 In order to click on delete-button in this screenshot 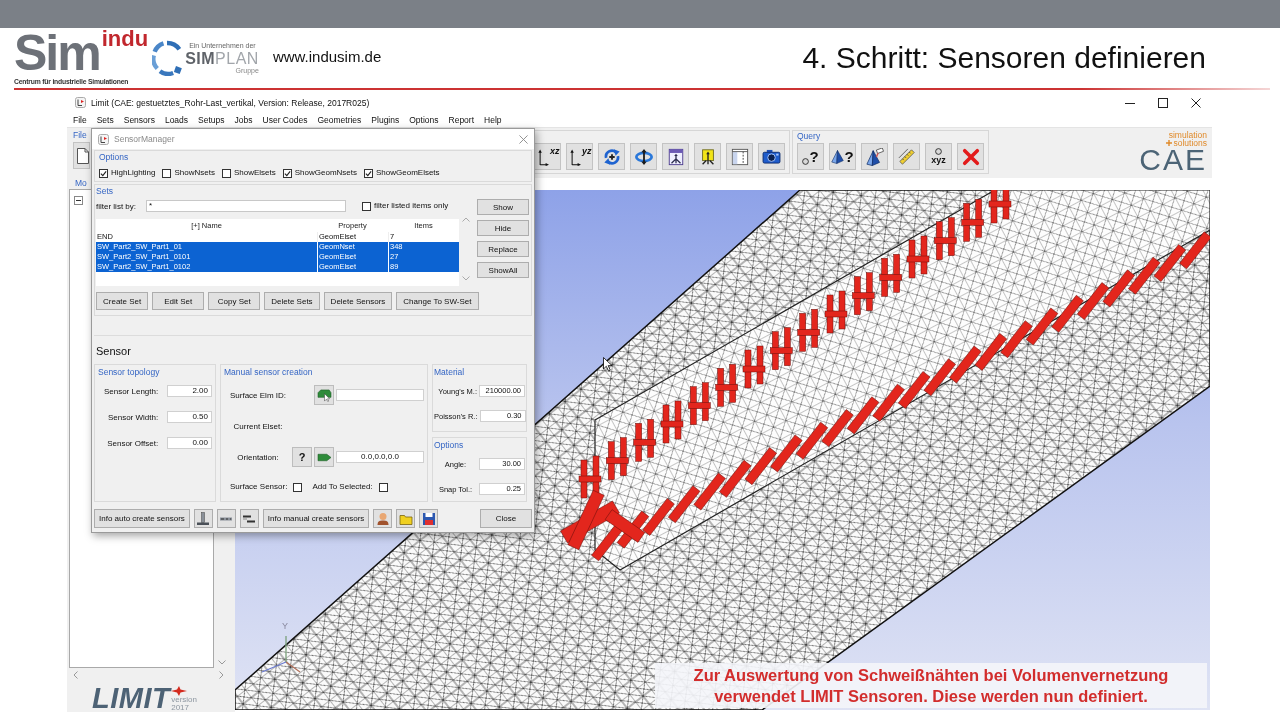, I will do `click(970, 156)`.